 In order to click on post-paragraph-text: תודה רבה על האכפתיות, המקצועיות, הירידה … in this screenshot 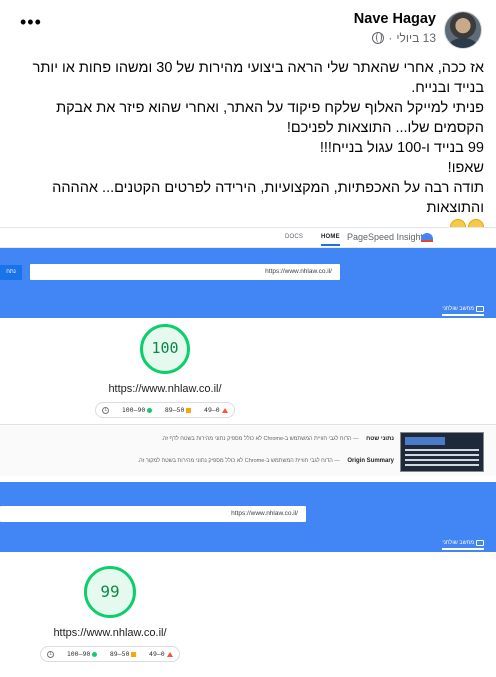, I will do `click(268, 198)`.